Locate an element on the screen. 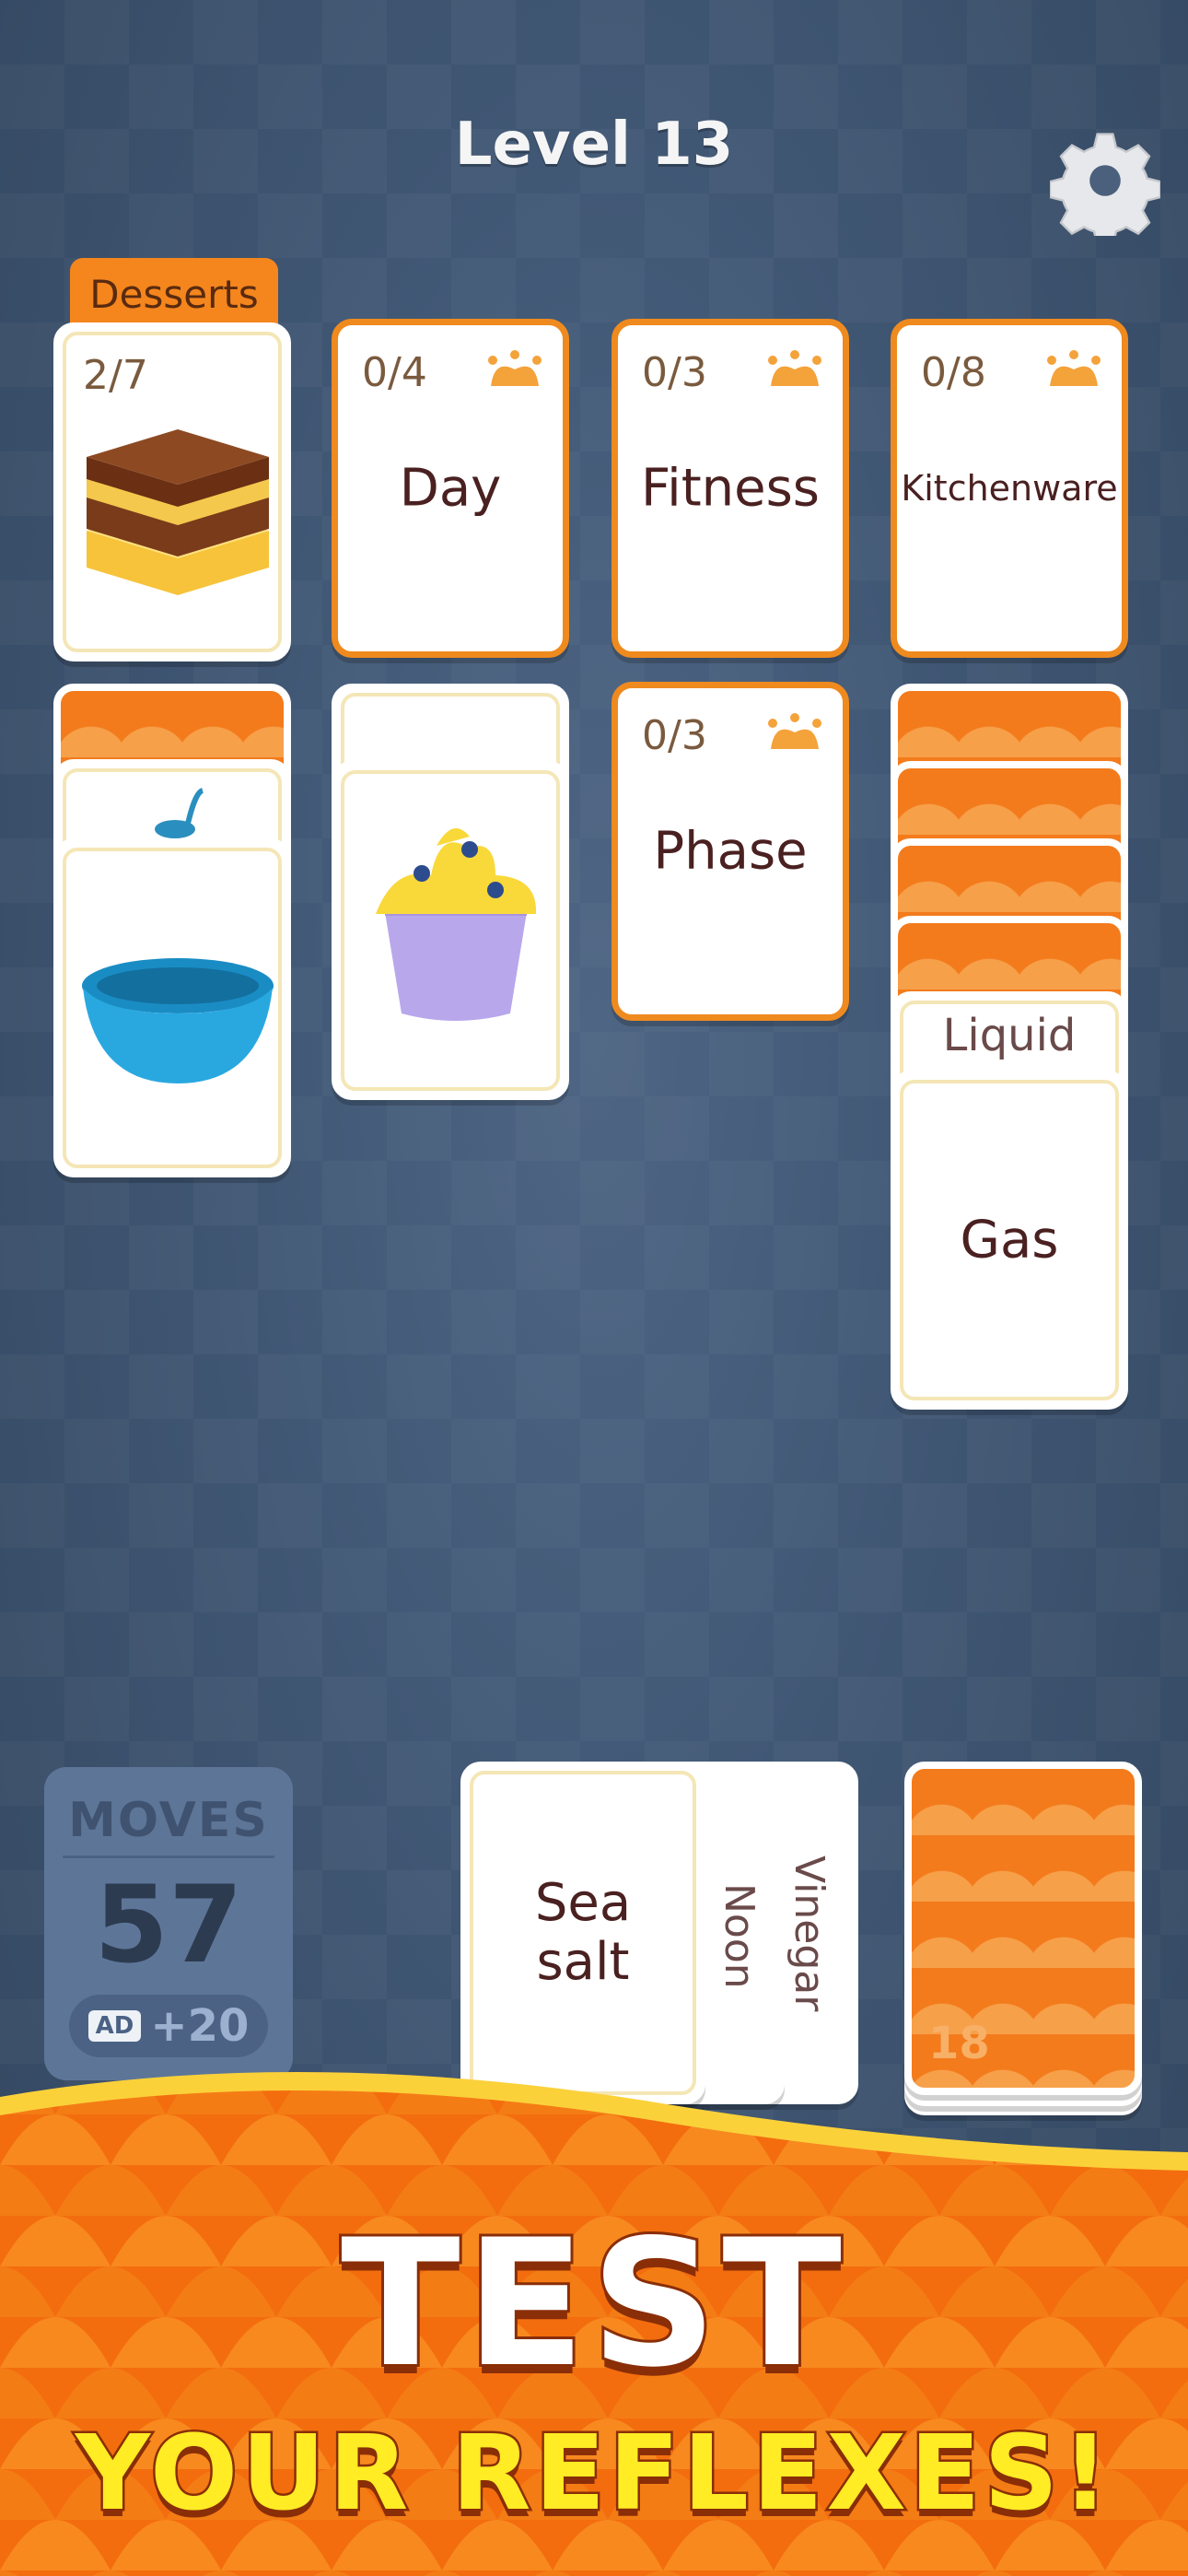  banner-subheadline: YOUR REFLEXES! is located at coordinates (593, 2474).